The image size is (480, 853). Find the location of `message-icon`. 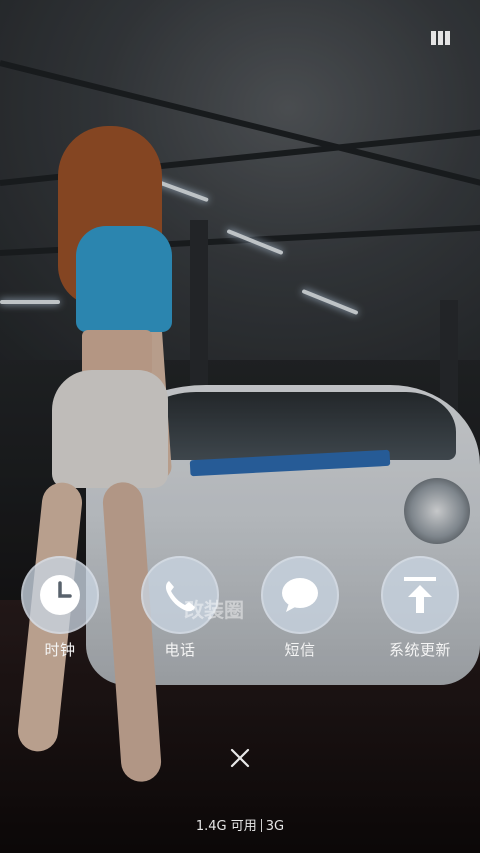

message-icon is located at coordinates (300, 595).